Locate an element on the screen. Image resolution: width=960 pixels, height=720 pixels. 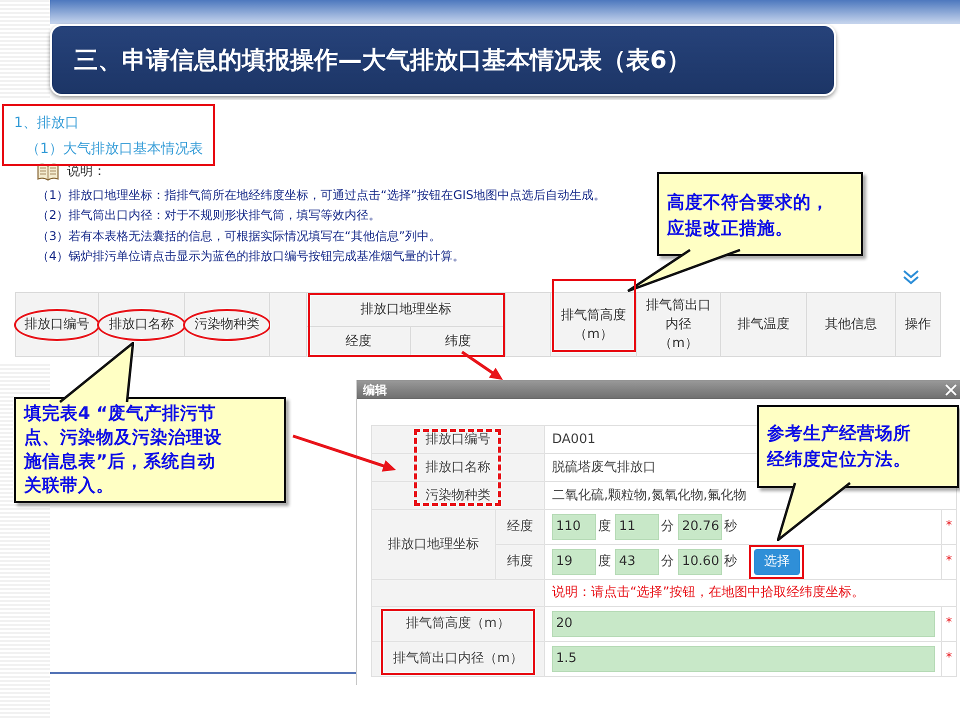
column-header: 排气温度 is located at coordinates (763, 324).